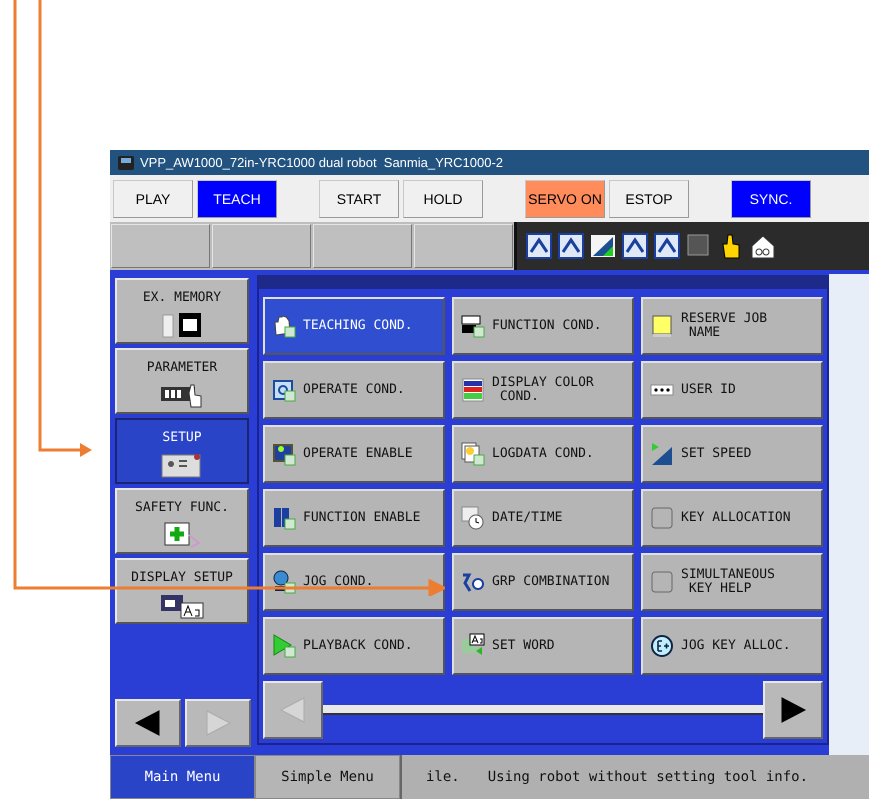 The height and width of the screenshot is (799, 869). I want to click on menu-item: JOG KEY ALLOC., so click(732, 646).